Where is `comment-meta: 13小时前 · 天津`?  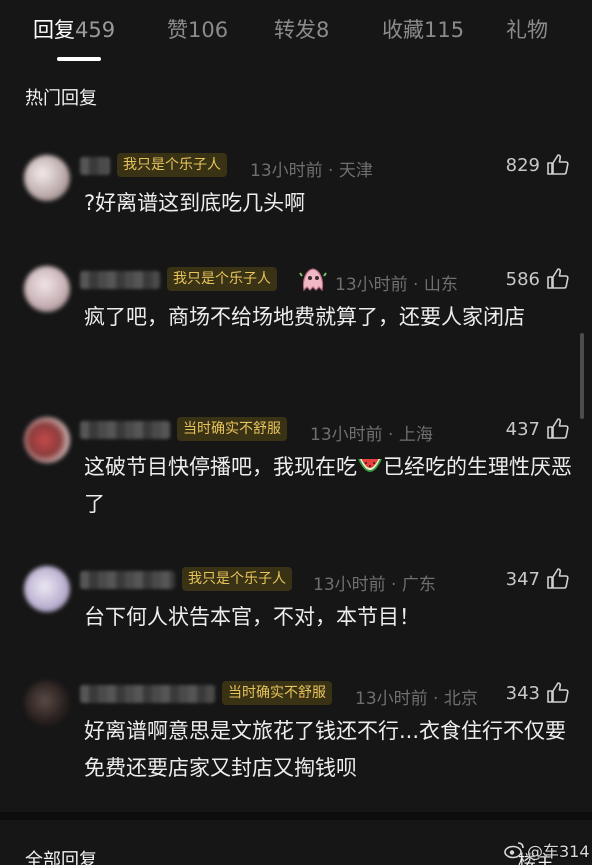
comment-meta: 13小时前 · 天津 is located at coordinates (311, 171).